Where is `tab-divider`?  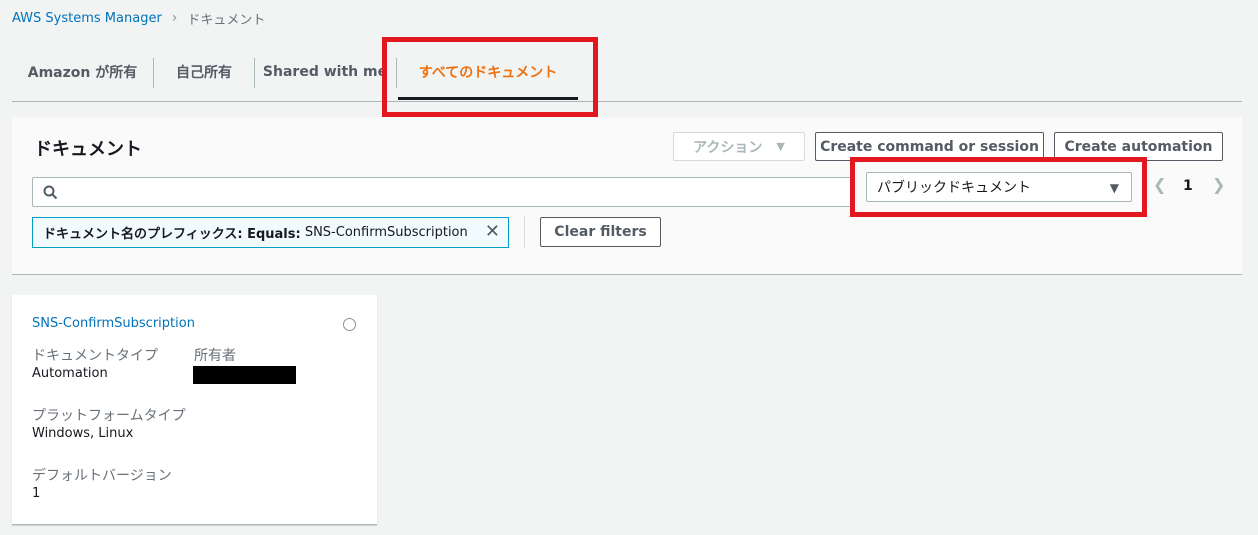
tab-divider is located at coordinates (396, 73).